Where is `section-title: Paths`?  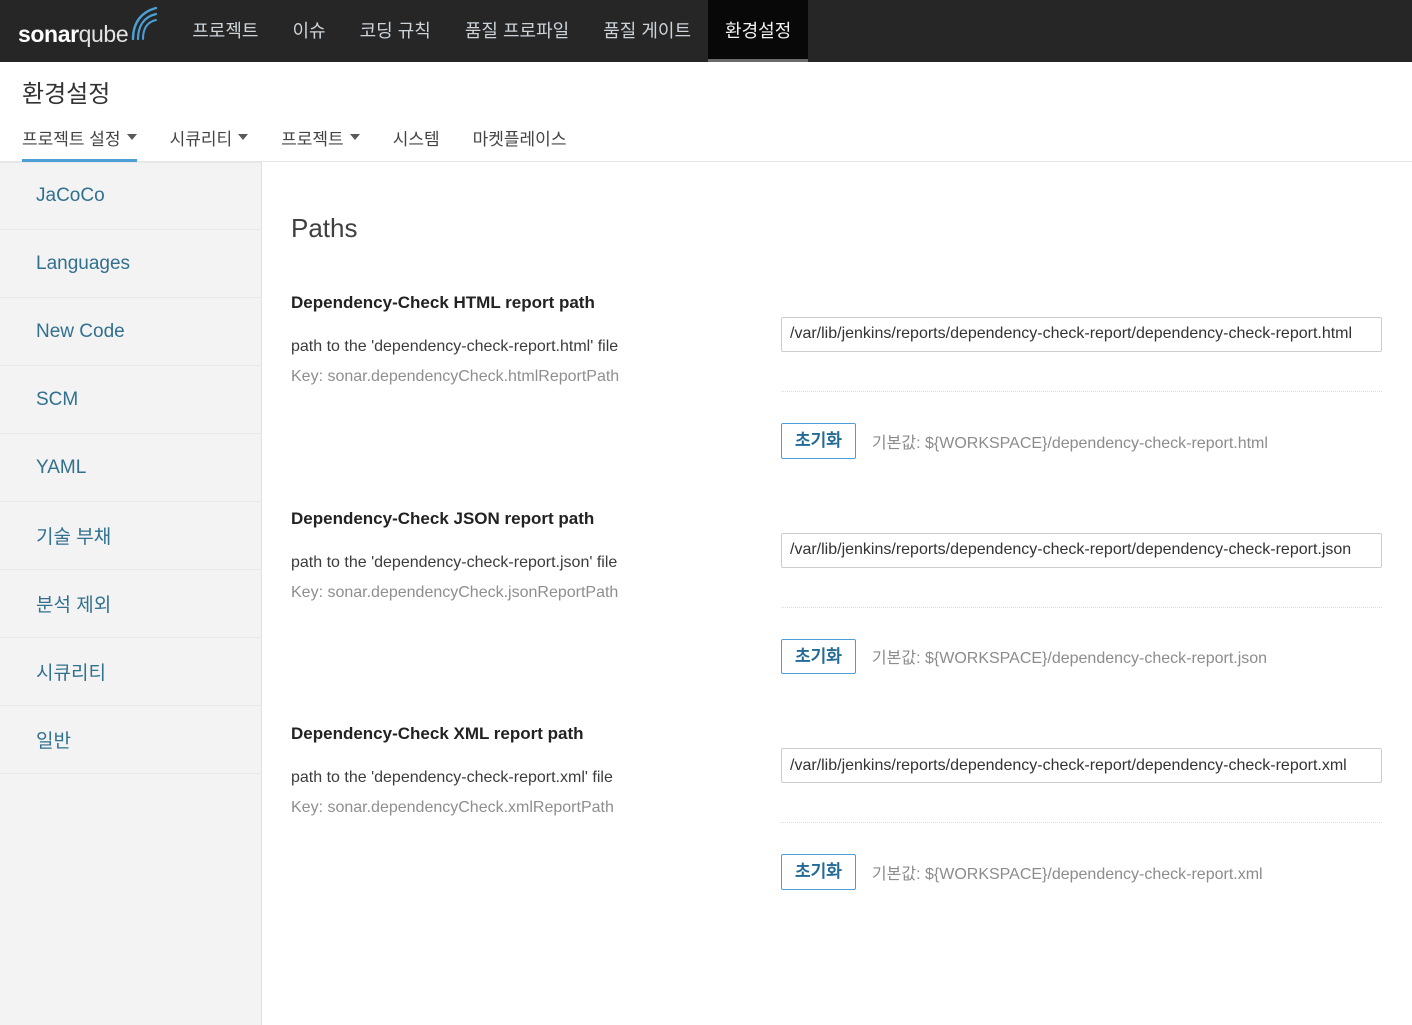
section-title: Paths is located at coordinates (324, 228).